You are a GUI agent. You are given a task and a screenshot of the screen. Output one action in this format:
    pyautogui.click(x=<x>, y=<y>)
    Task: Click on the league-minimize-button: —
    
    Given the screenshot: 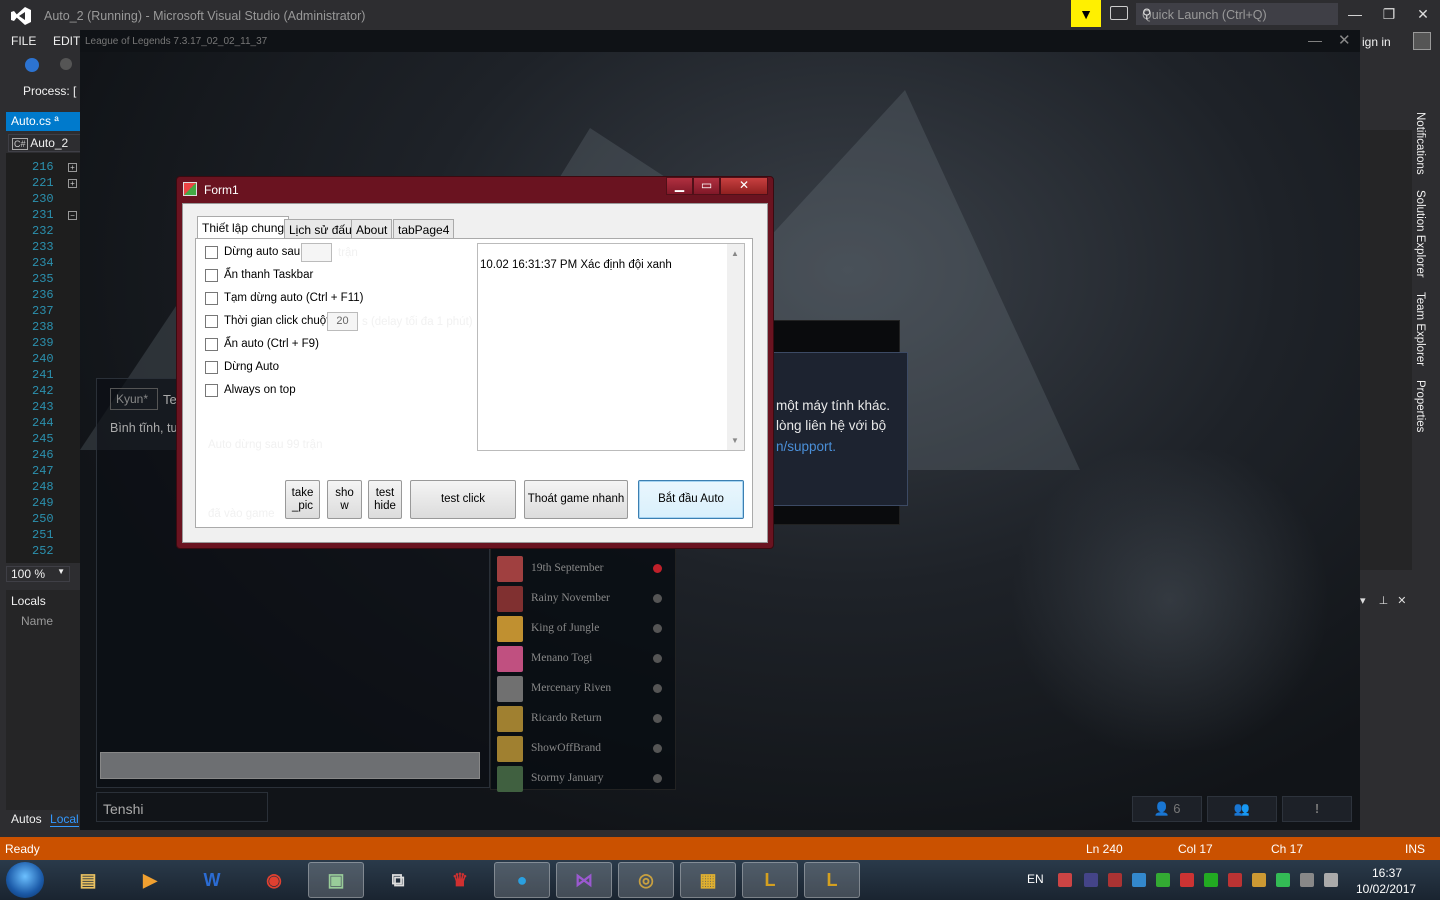 What is the action you would take?
    pyautogui.click(x=1315, y=40)
    